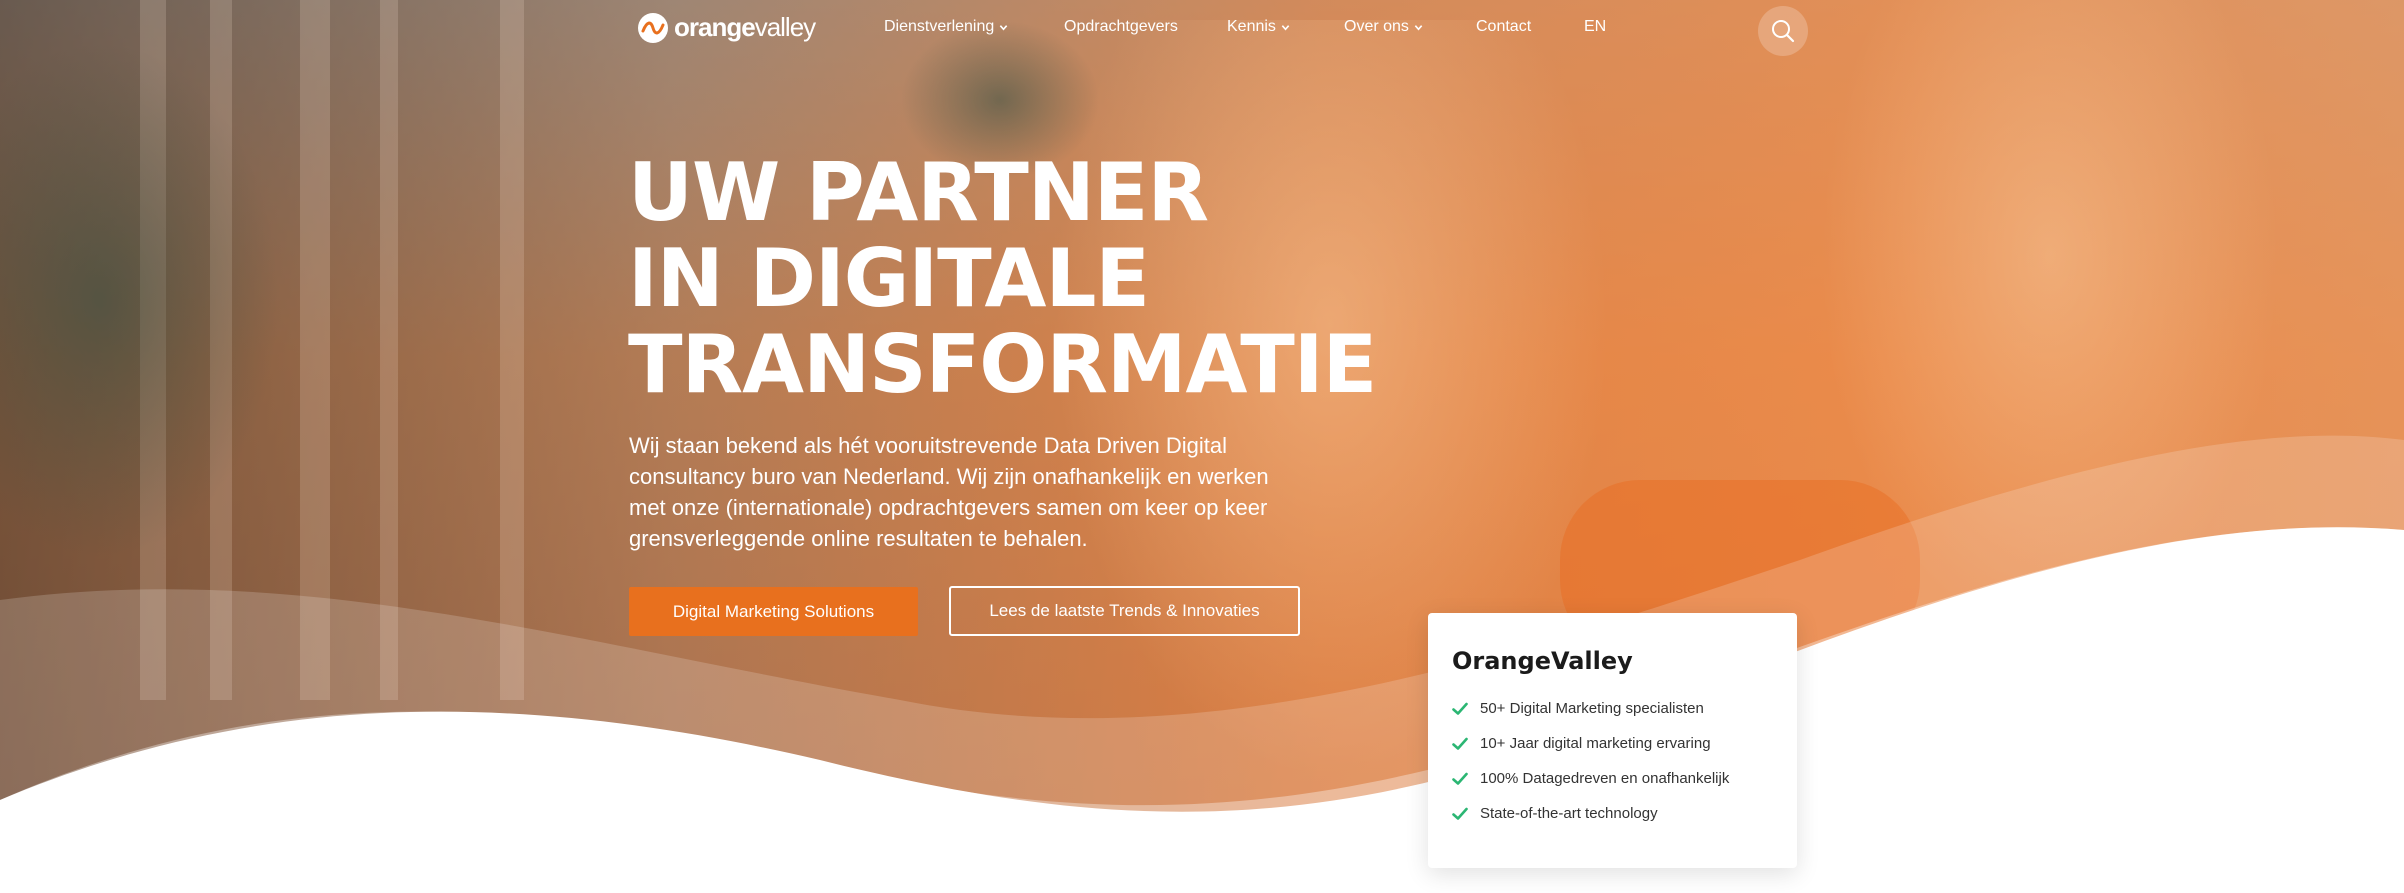  I want to click on card-title: OrangeValley, so click(1542, 661).